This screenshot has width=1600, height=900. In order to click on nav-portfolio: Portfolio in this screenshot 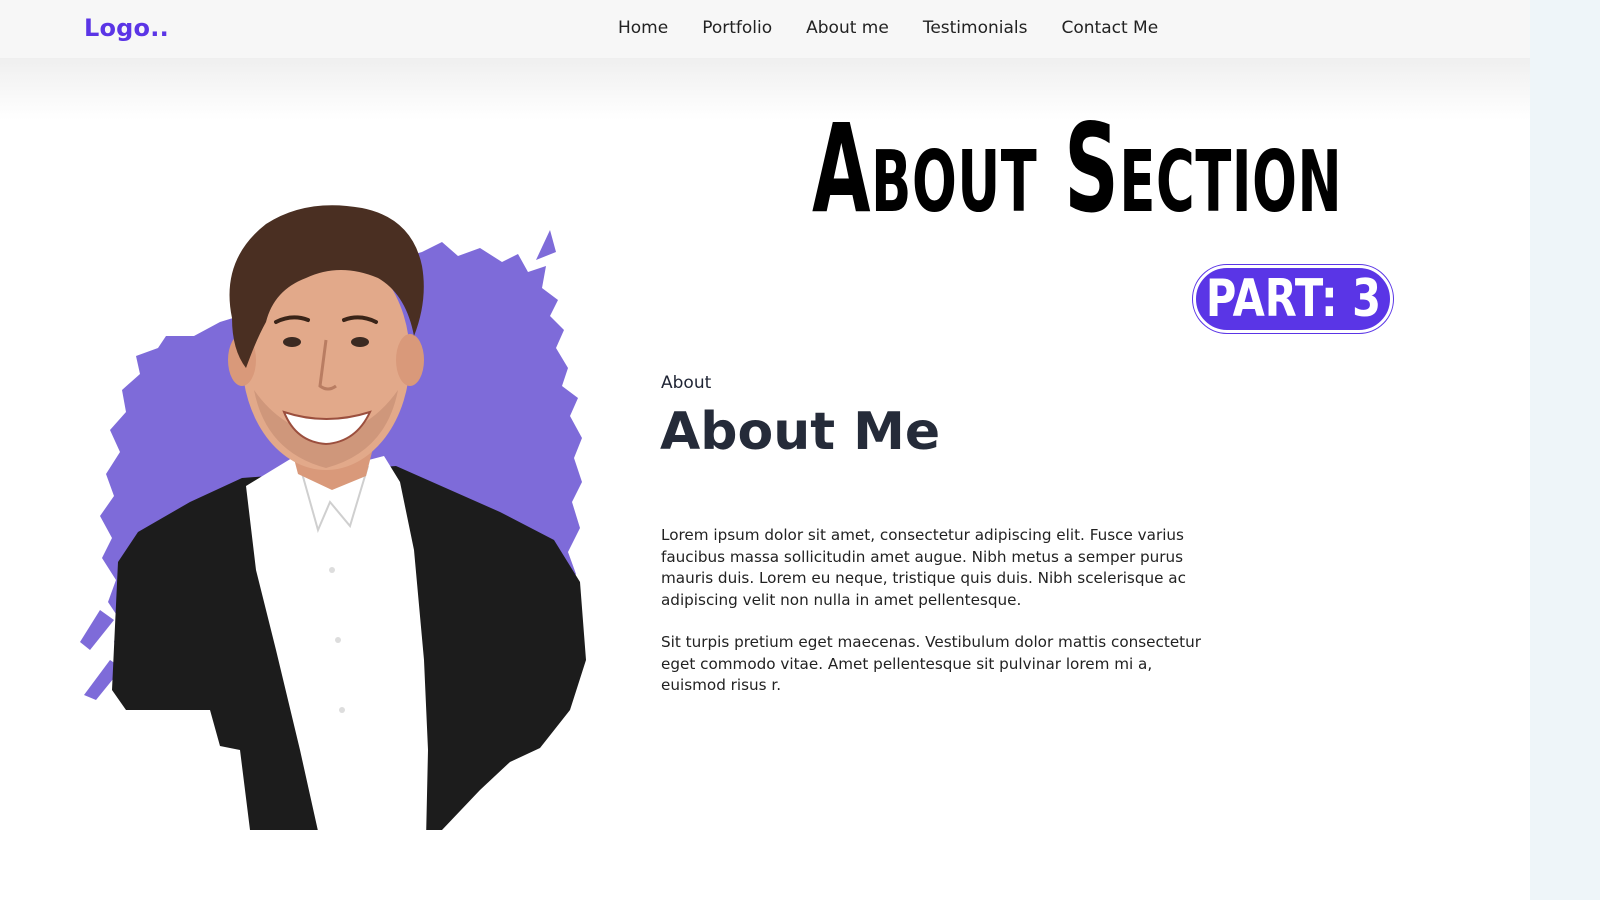, I will do `click(737, 28)`.